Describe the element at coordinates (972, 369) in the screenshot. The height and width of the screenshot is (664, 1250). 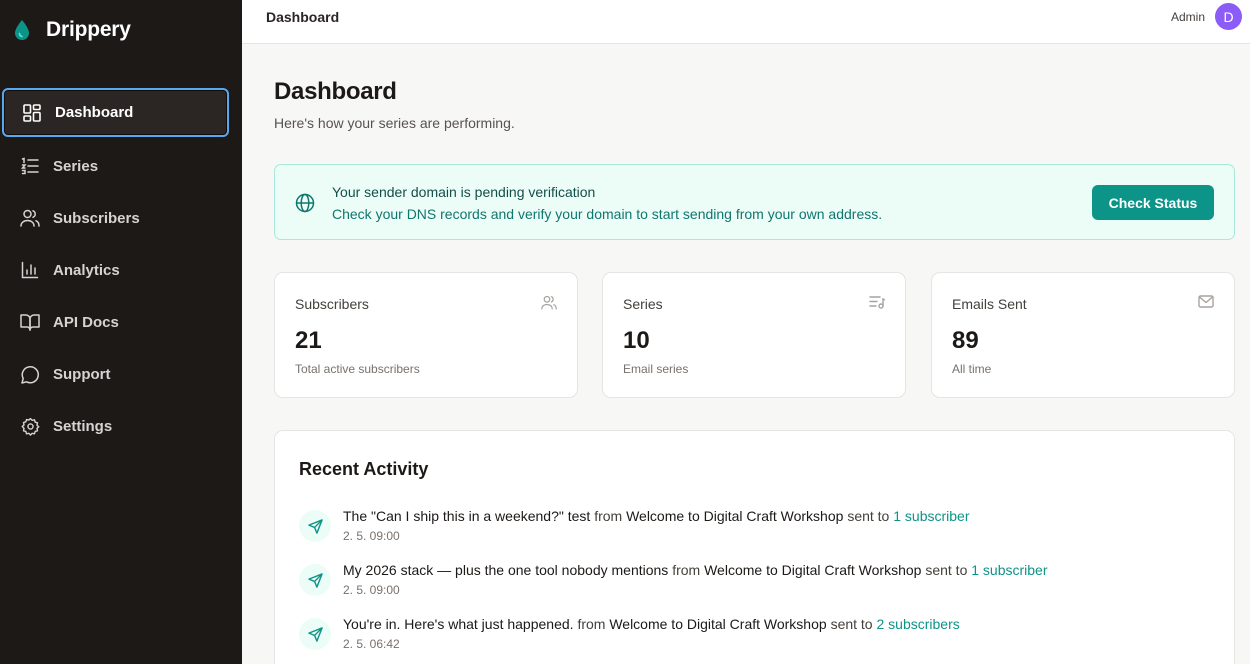
I see `stat-caption: All time` at that location.